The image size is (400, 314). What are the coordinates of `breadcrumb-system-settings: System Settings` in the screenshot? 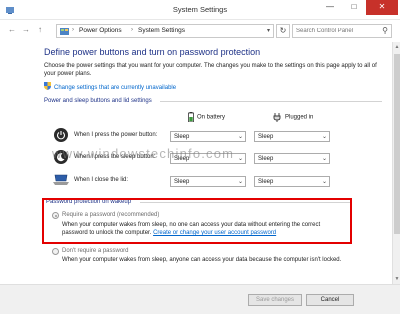 It's located at (161, 30).